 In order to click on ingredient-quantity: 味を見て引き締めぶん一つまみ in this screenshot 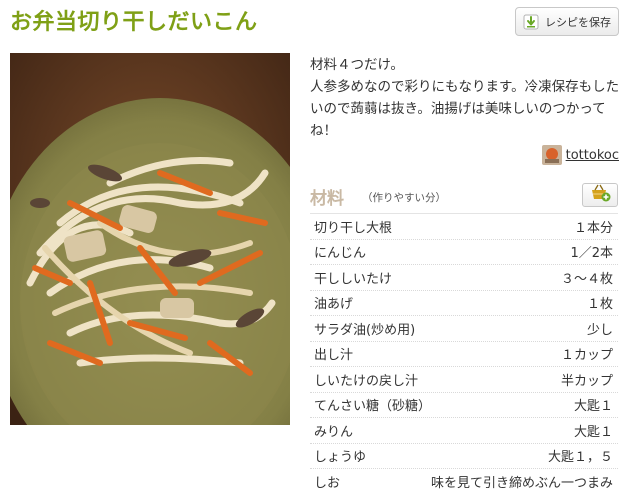, I will do `click(521, 483)`.